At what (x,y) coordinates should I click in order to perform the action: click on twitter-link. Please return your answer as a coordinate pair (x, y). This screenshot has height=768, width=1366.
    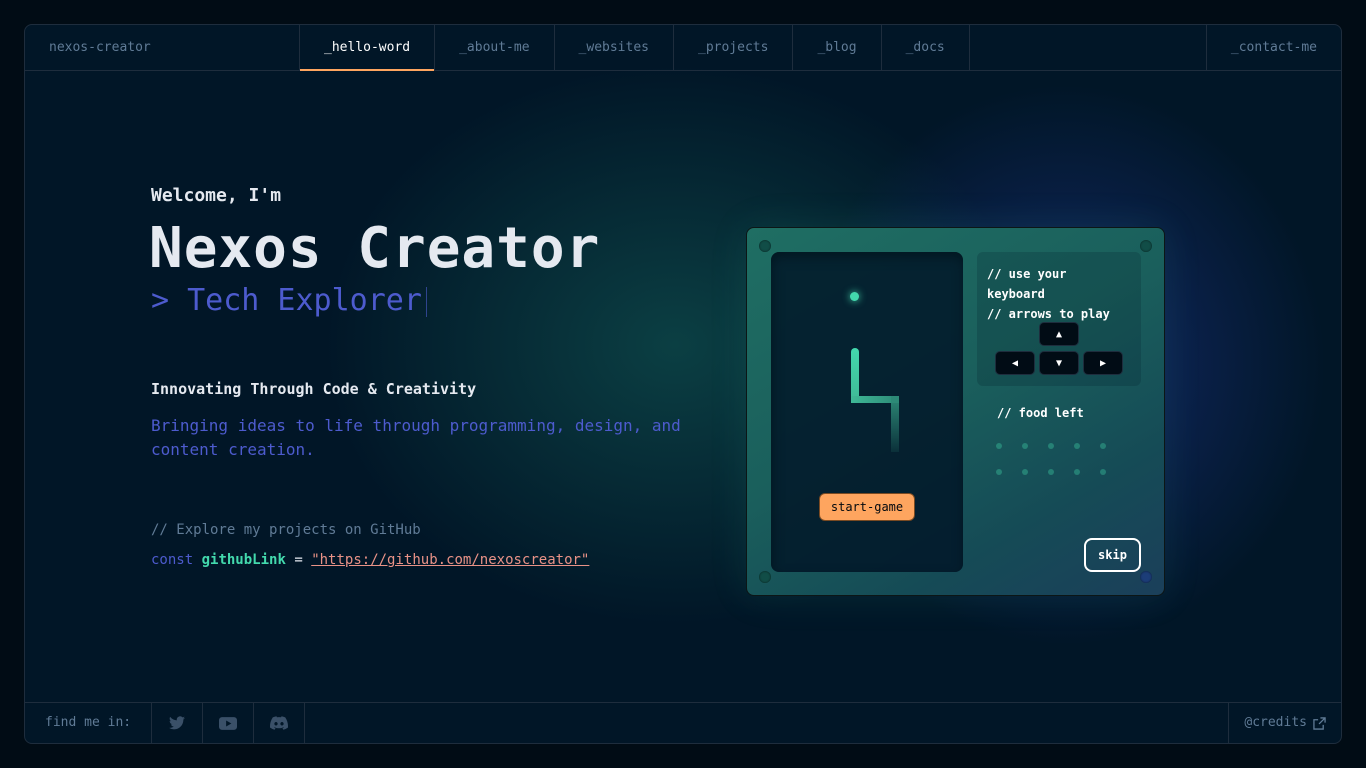
    Looking at the image, I should click on (178, 723).